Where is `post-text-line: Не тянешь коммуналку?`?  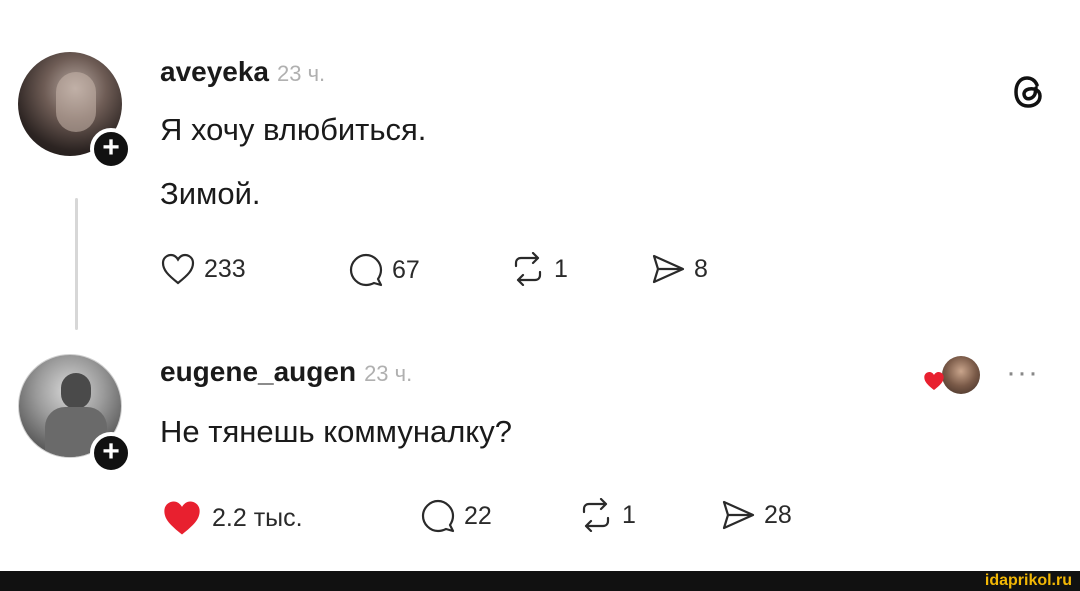
post-text-line: Не тянешь коммуналку? is located at coordinates (336, 431).